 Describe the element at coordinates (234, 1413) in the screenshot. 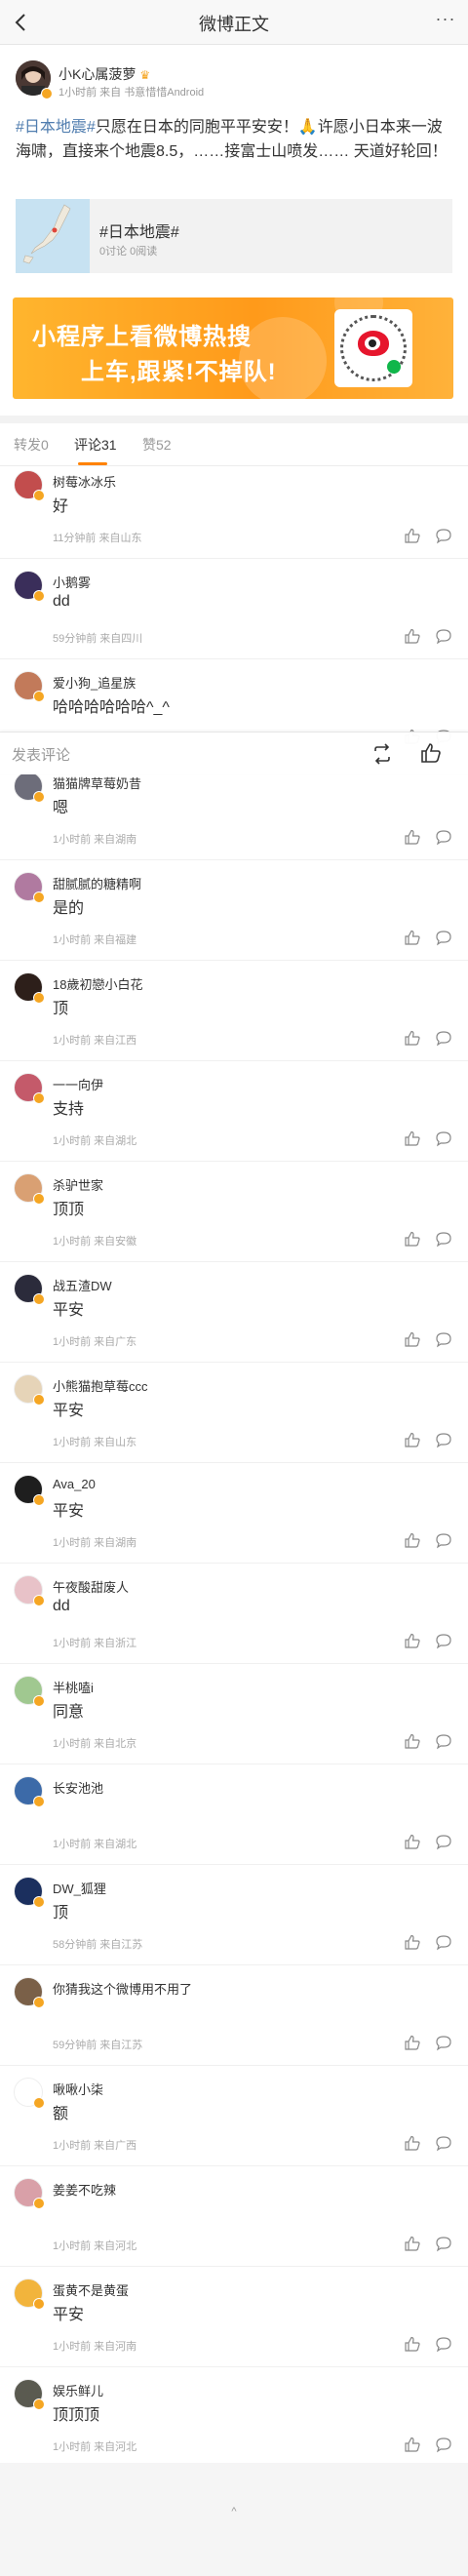

I see `comment-item: 小熊猫抱草莓ccc 平安 1小时前 来自山东` at that location.